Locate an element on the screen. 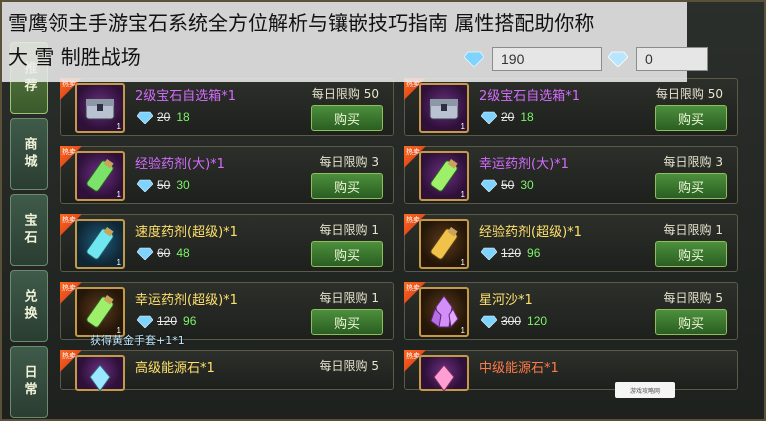 The image size is (766, 421). discount-price: 48 is located at coordinates (183, 253).